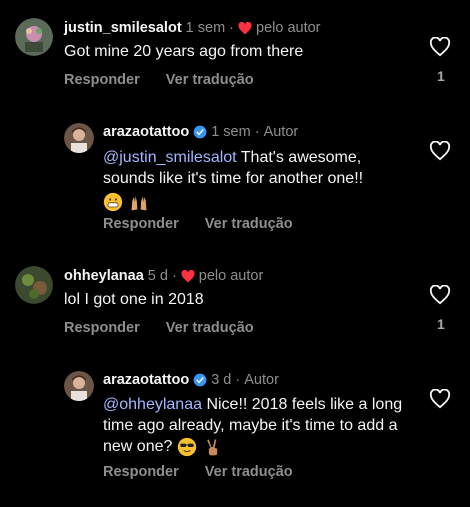 Image resolution: width=470 pixels, height=507 pixels. What do you see at coordinates (134, 299) in the screenshot?
I see `comment-text: lol I got one in 2018` at bounding box center [134, 299].